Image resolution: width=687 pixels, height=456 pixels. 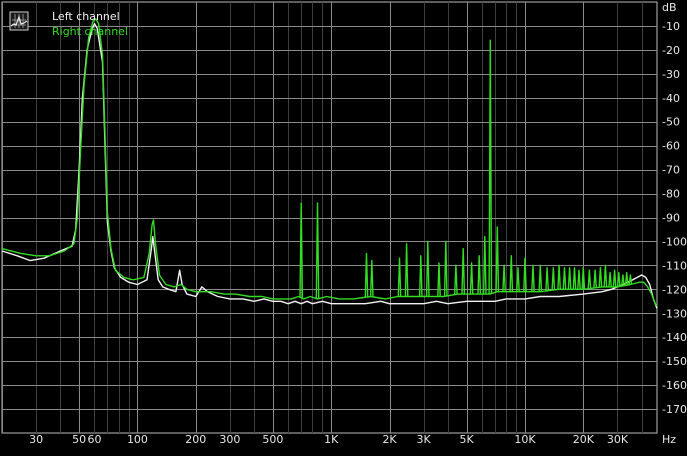 I want to click on y-tick-label: -170, so click(x=674, y=409).